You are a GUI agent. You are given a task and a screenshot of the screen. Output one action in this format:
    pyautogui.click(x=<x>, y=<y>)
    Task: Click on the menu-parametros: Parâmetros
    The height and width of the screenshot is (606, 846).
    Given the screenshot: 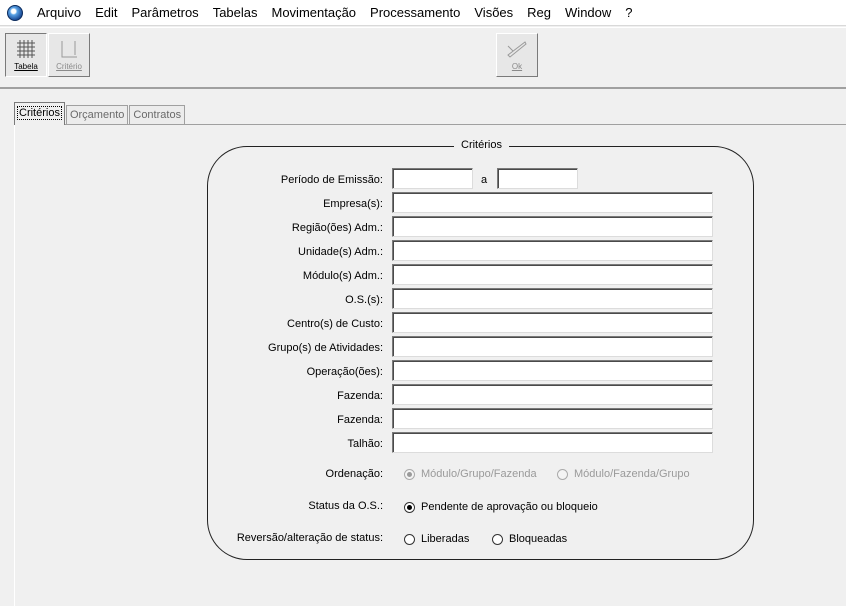 What is the action you would take?
    pyautogui.click(x=164, y=13)
    